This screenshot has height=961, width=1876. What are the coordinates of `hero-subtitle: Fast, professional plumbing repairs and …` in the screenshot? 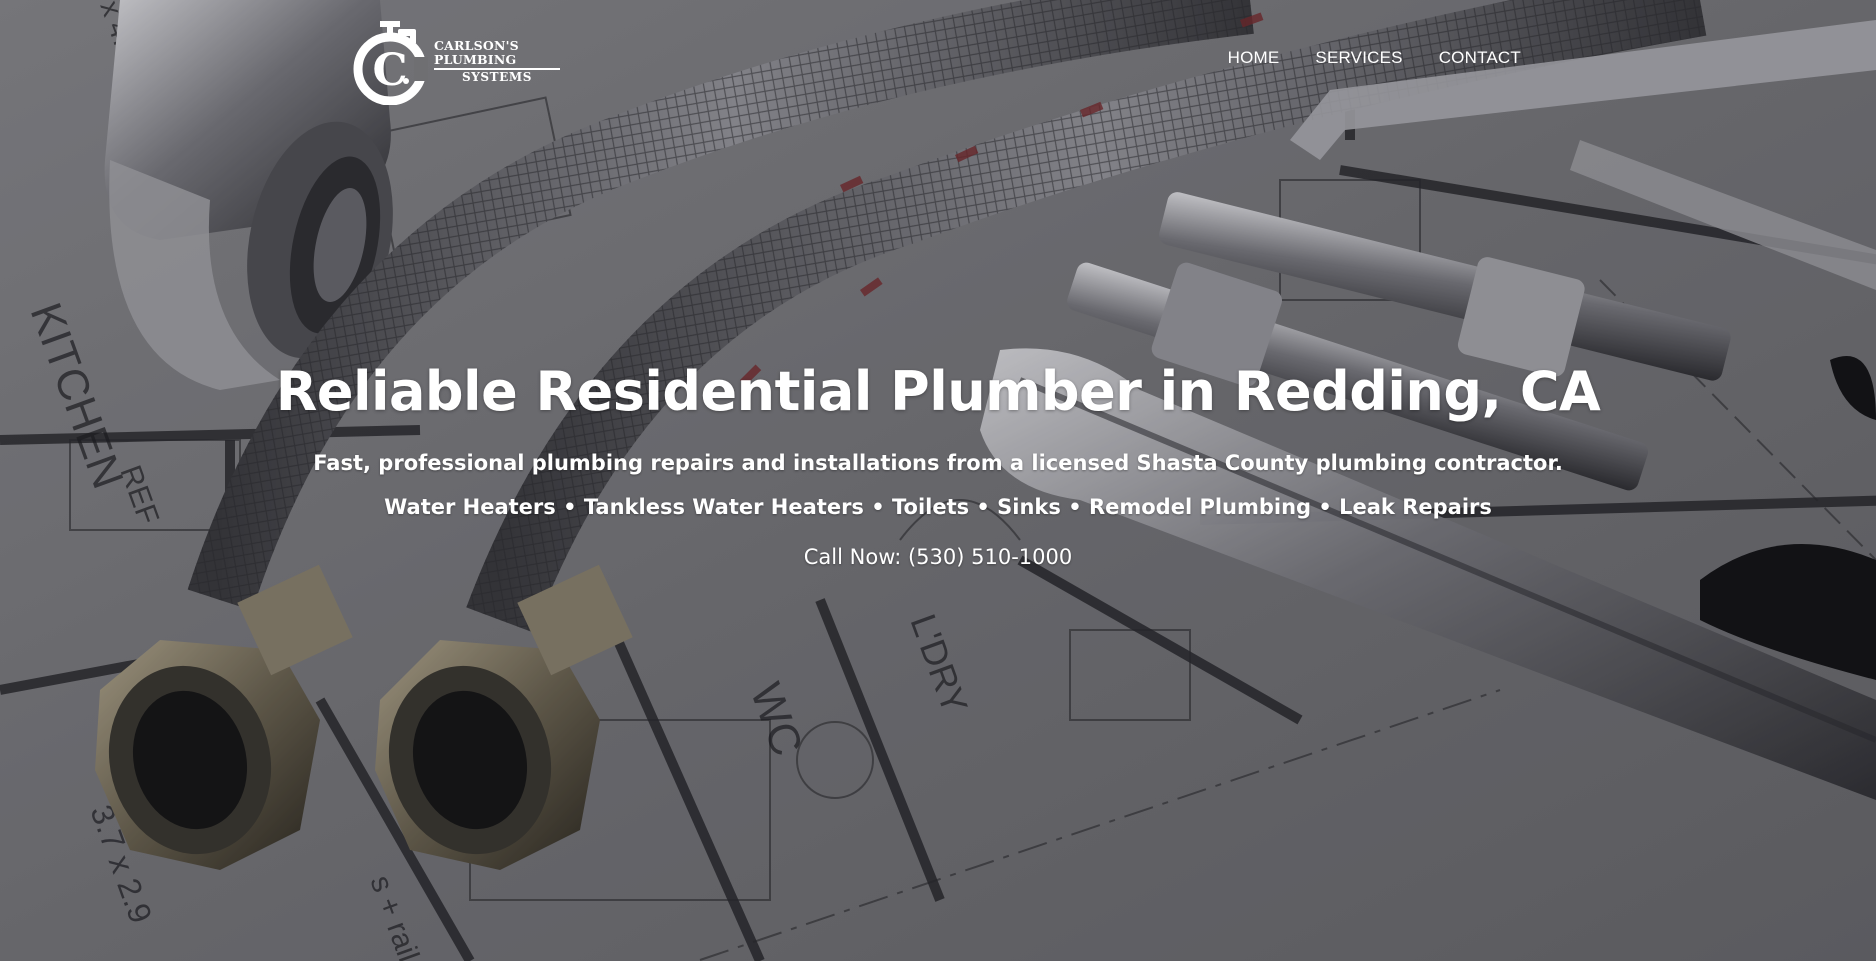 It's located at (938, 463).